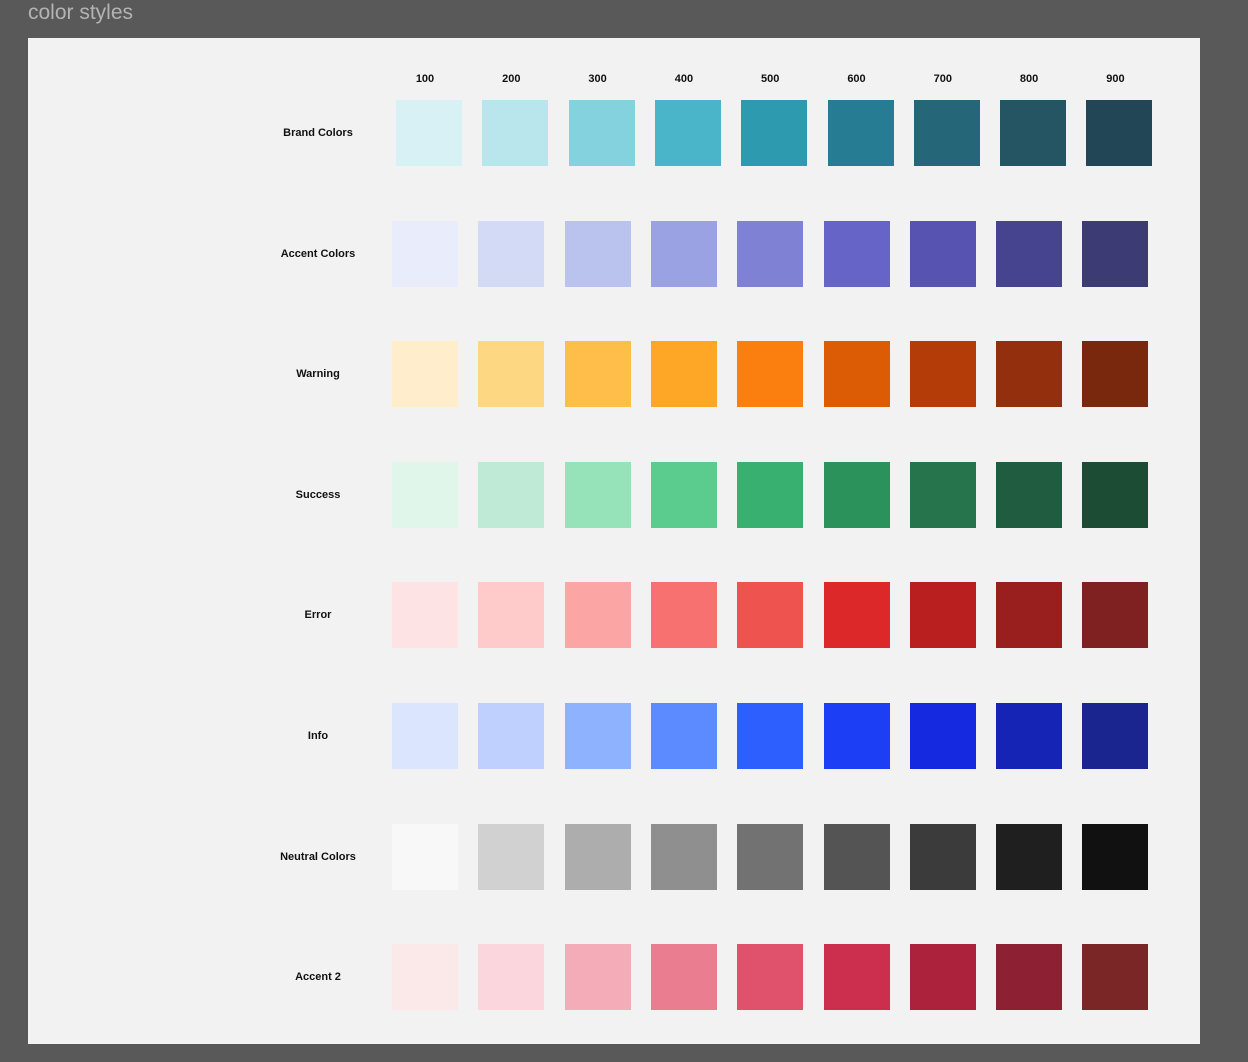 Image resolution: width=1248 pixels, height=1062 pixels. Describe the element at coordinates (511, 79) in the screenshot. I see `column-header-200: 200` at that location.